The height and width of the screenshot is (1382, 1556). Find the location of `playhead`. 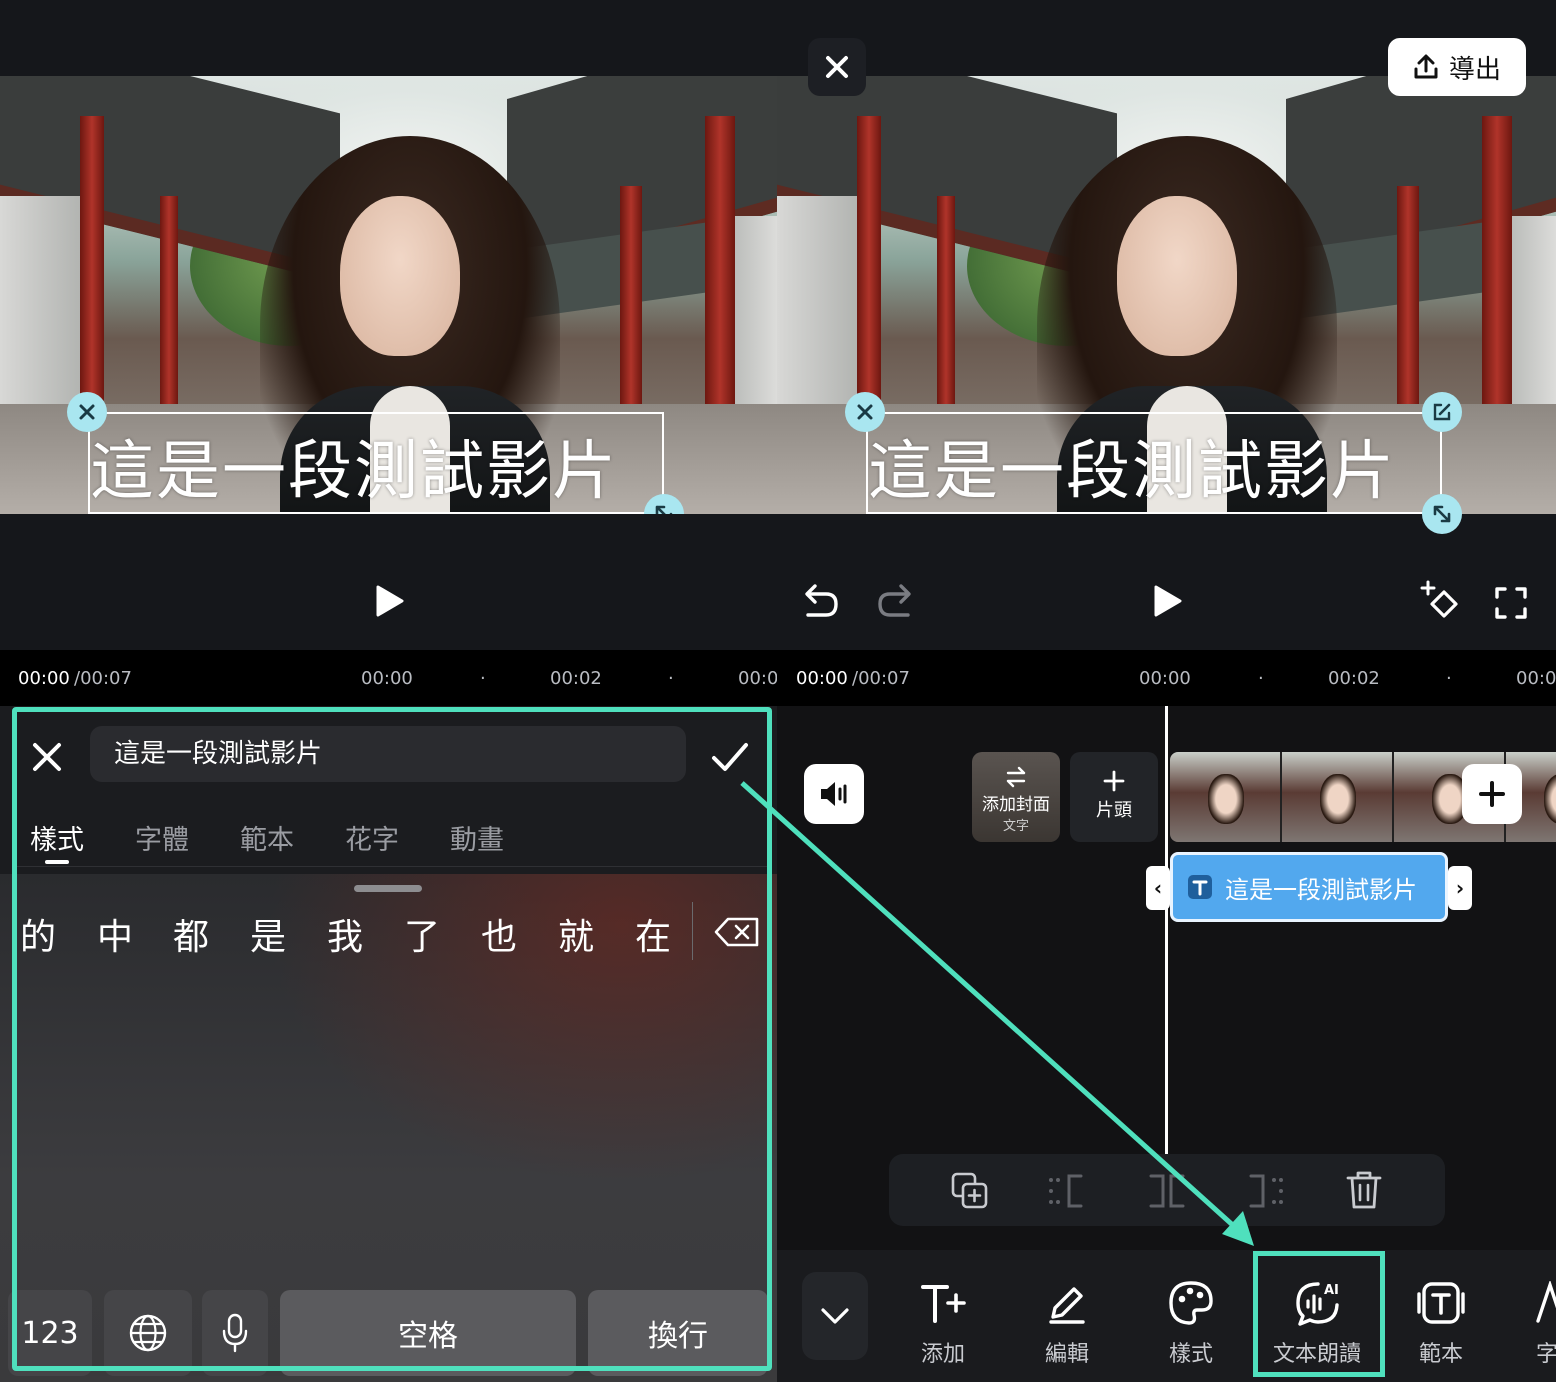

playhead is located at coordinates (1166, 930).